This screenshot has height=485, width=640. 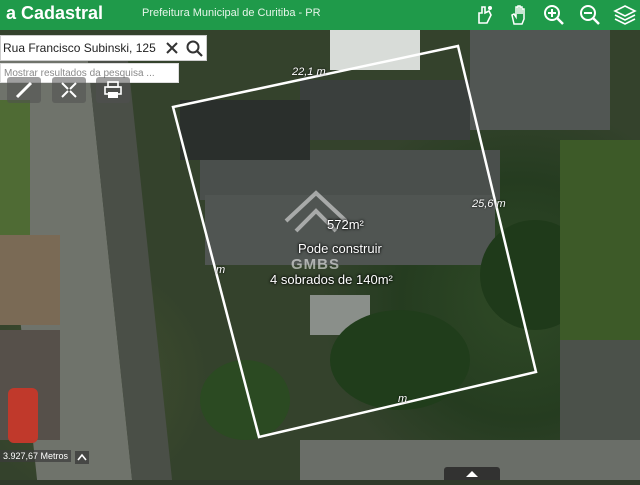 What do you see at coordinates (315, 264) in the screenshot?
I see `watermark-text: GMBS` at bounding box center [315, 264].